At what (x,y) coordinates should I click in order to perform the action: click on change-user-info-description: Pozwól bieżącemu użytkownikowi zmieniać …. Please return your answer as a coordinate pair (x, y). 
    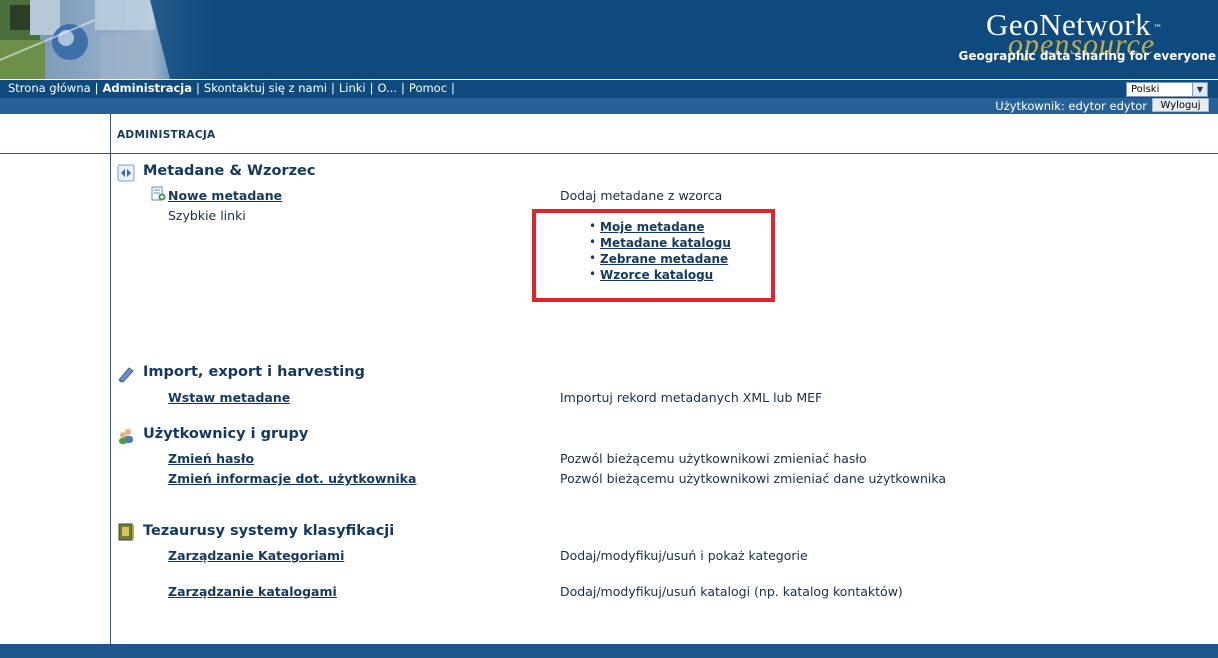
    Looking at the image, I should click on (753, 478).